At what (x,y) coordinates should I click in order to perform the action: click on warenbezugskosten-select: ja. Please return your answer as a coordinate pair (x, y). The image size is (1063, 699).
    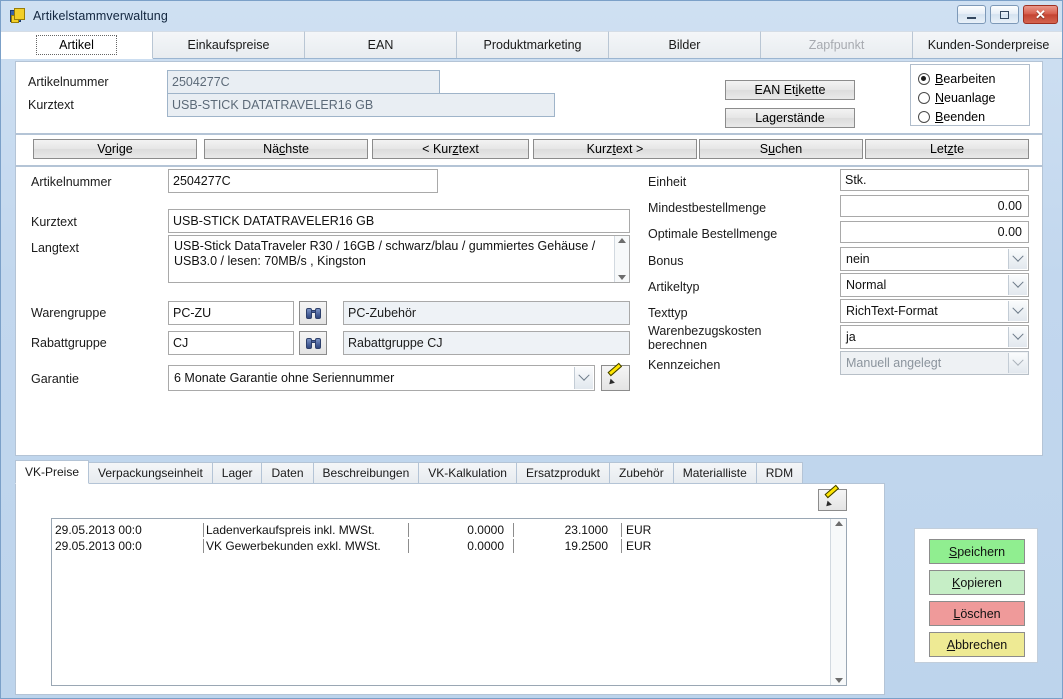
    Looking at the image, I should click on (934, 337).